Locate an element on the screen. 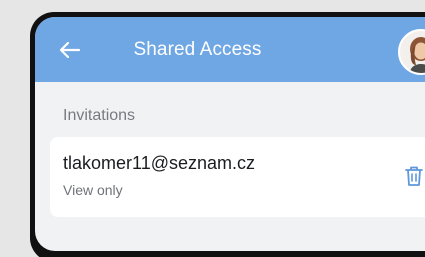 This screenshot has width=425, height=257. avatar is located at coordinates (411, 52).